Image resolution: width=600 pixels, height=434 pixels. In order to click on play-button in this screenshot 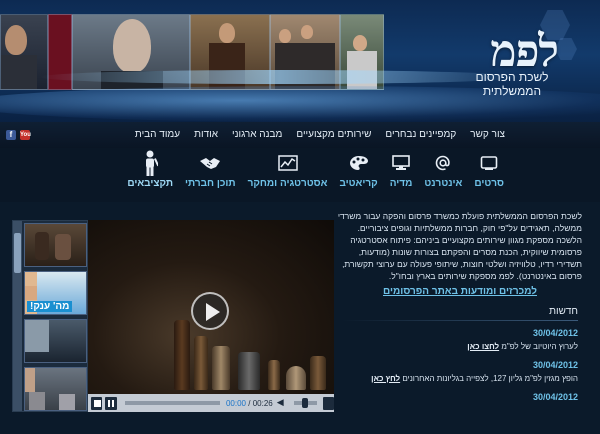, I will do `click(210, 311)`.